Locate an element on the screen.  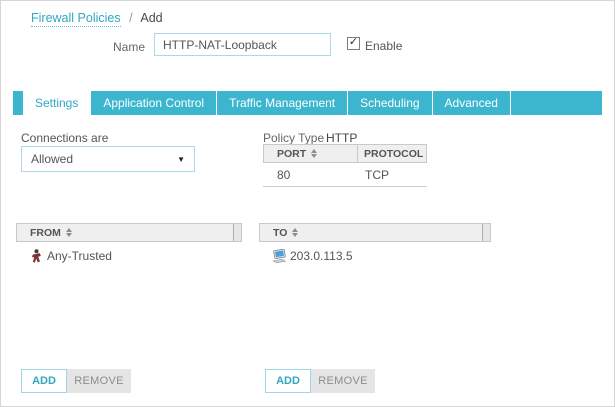
policy-type-label: Policy Type is located at coordinates (294, 138).